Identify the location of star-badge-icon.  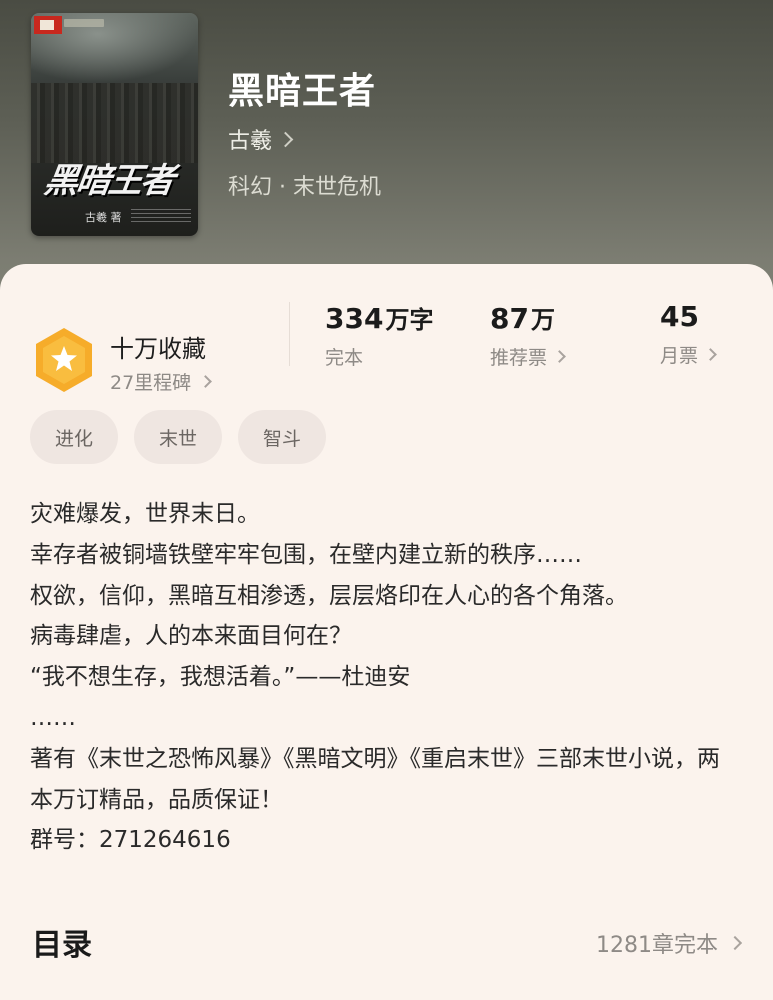
(64, 360).